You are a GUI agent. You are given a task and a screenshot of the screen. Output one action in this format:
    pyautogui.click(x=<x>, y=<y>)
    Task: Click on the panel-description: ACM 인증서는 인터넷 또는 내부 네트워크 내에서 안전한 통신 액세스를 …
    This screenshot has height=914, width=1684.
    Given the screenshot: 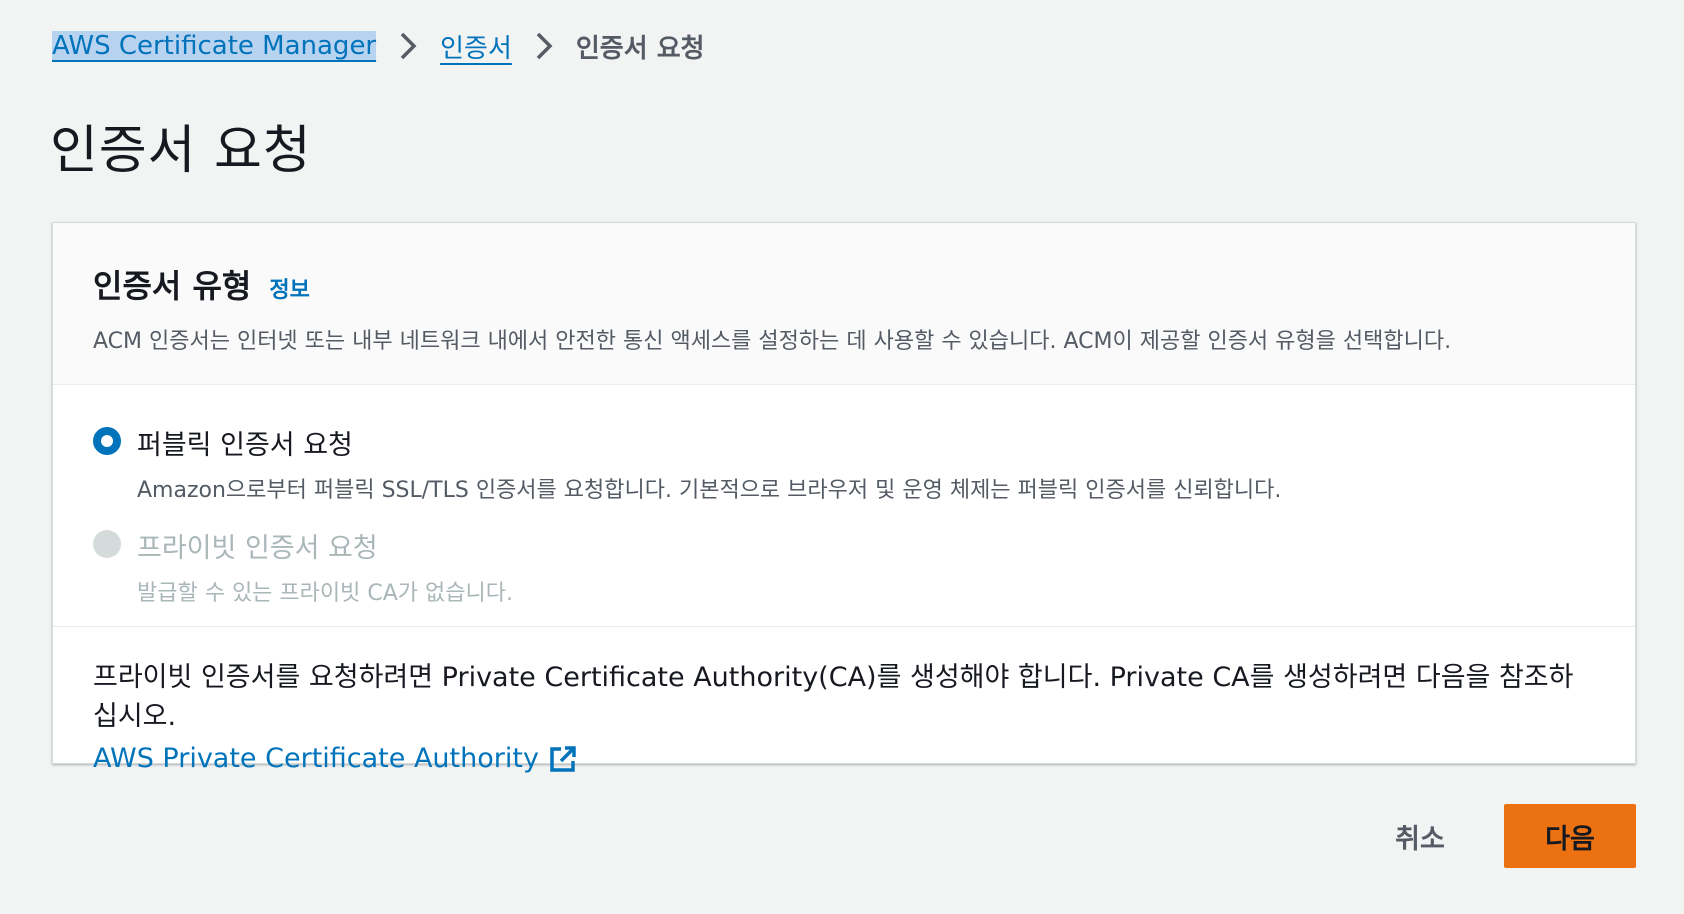 What is the action you would take?
    pyautogui.click(x=772, y=341)
    